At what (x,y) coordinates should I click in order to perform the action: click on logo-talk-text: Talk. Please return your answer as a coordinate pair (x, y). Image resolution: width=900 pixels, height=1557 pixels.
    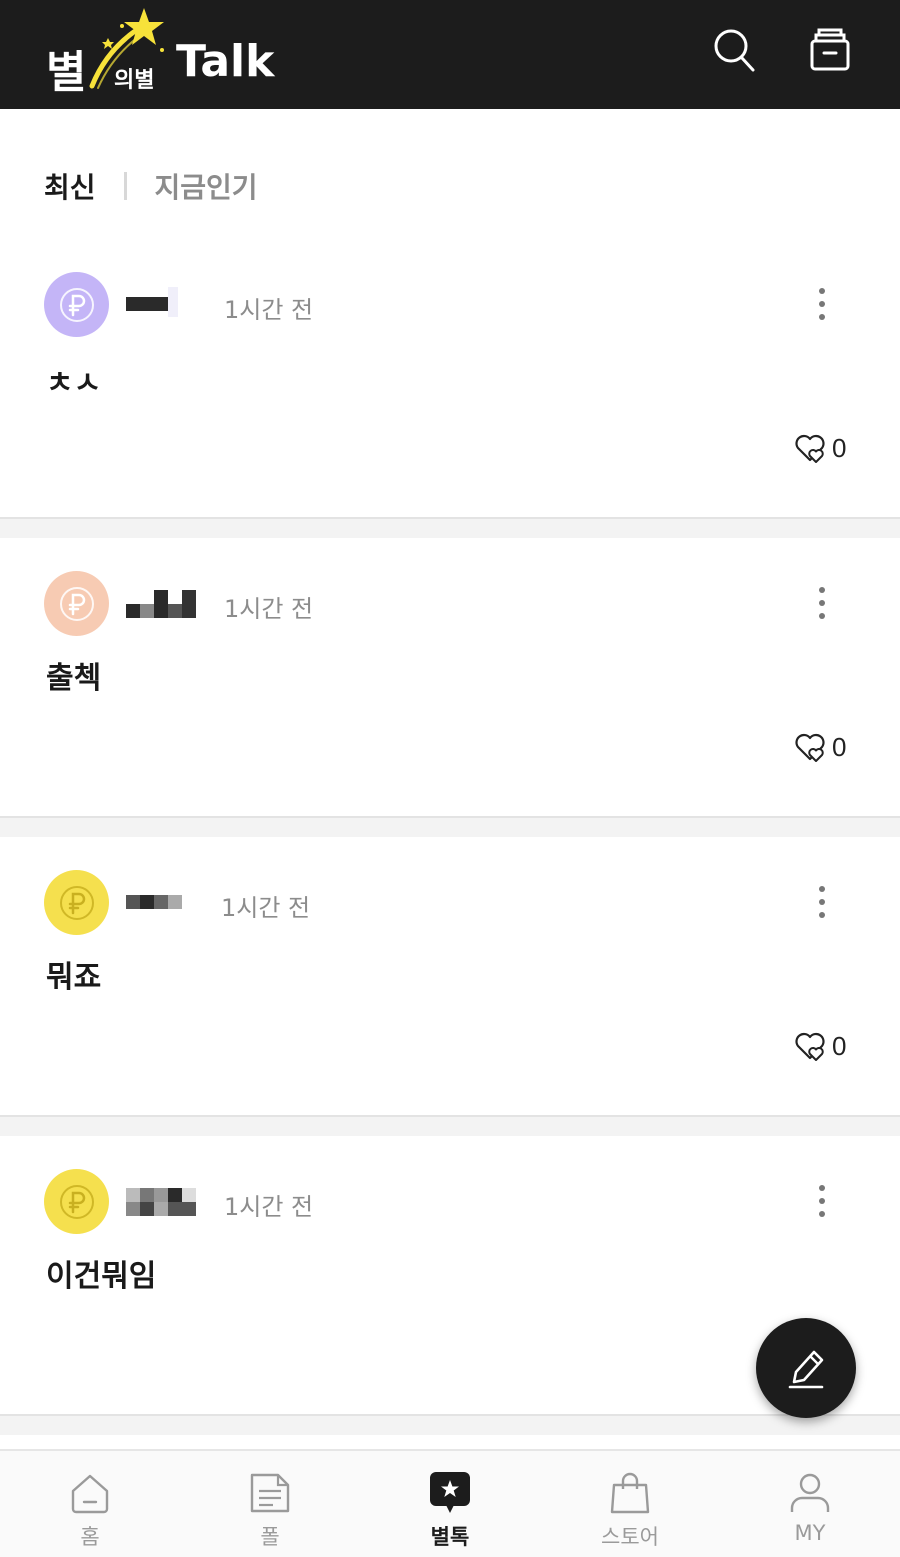
    Looking at the image, I should click on (225, 61).